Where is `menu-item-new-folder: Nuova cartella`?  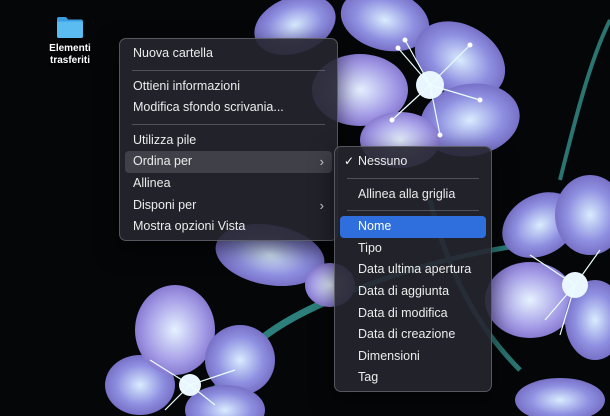 menu-item-new-folder: Nuova cartella is located at coordinates (228, 54).